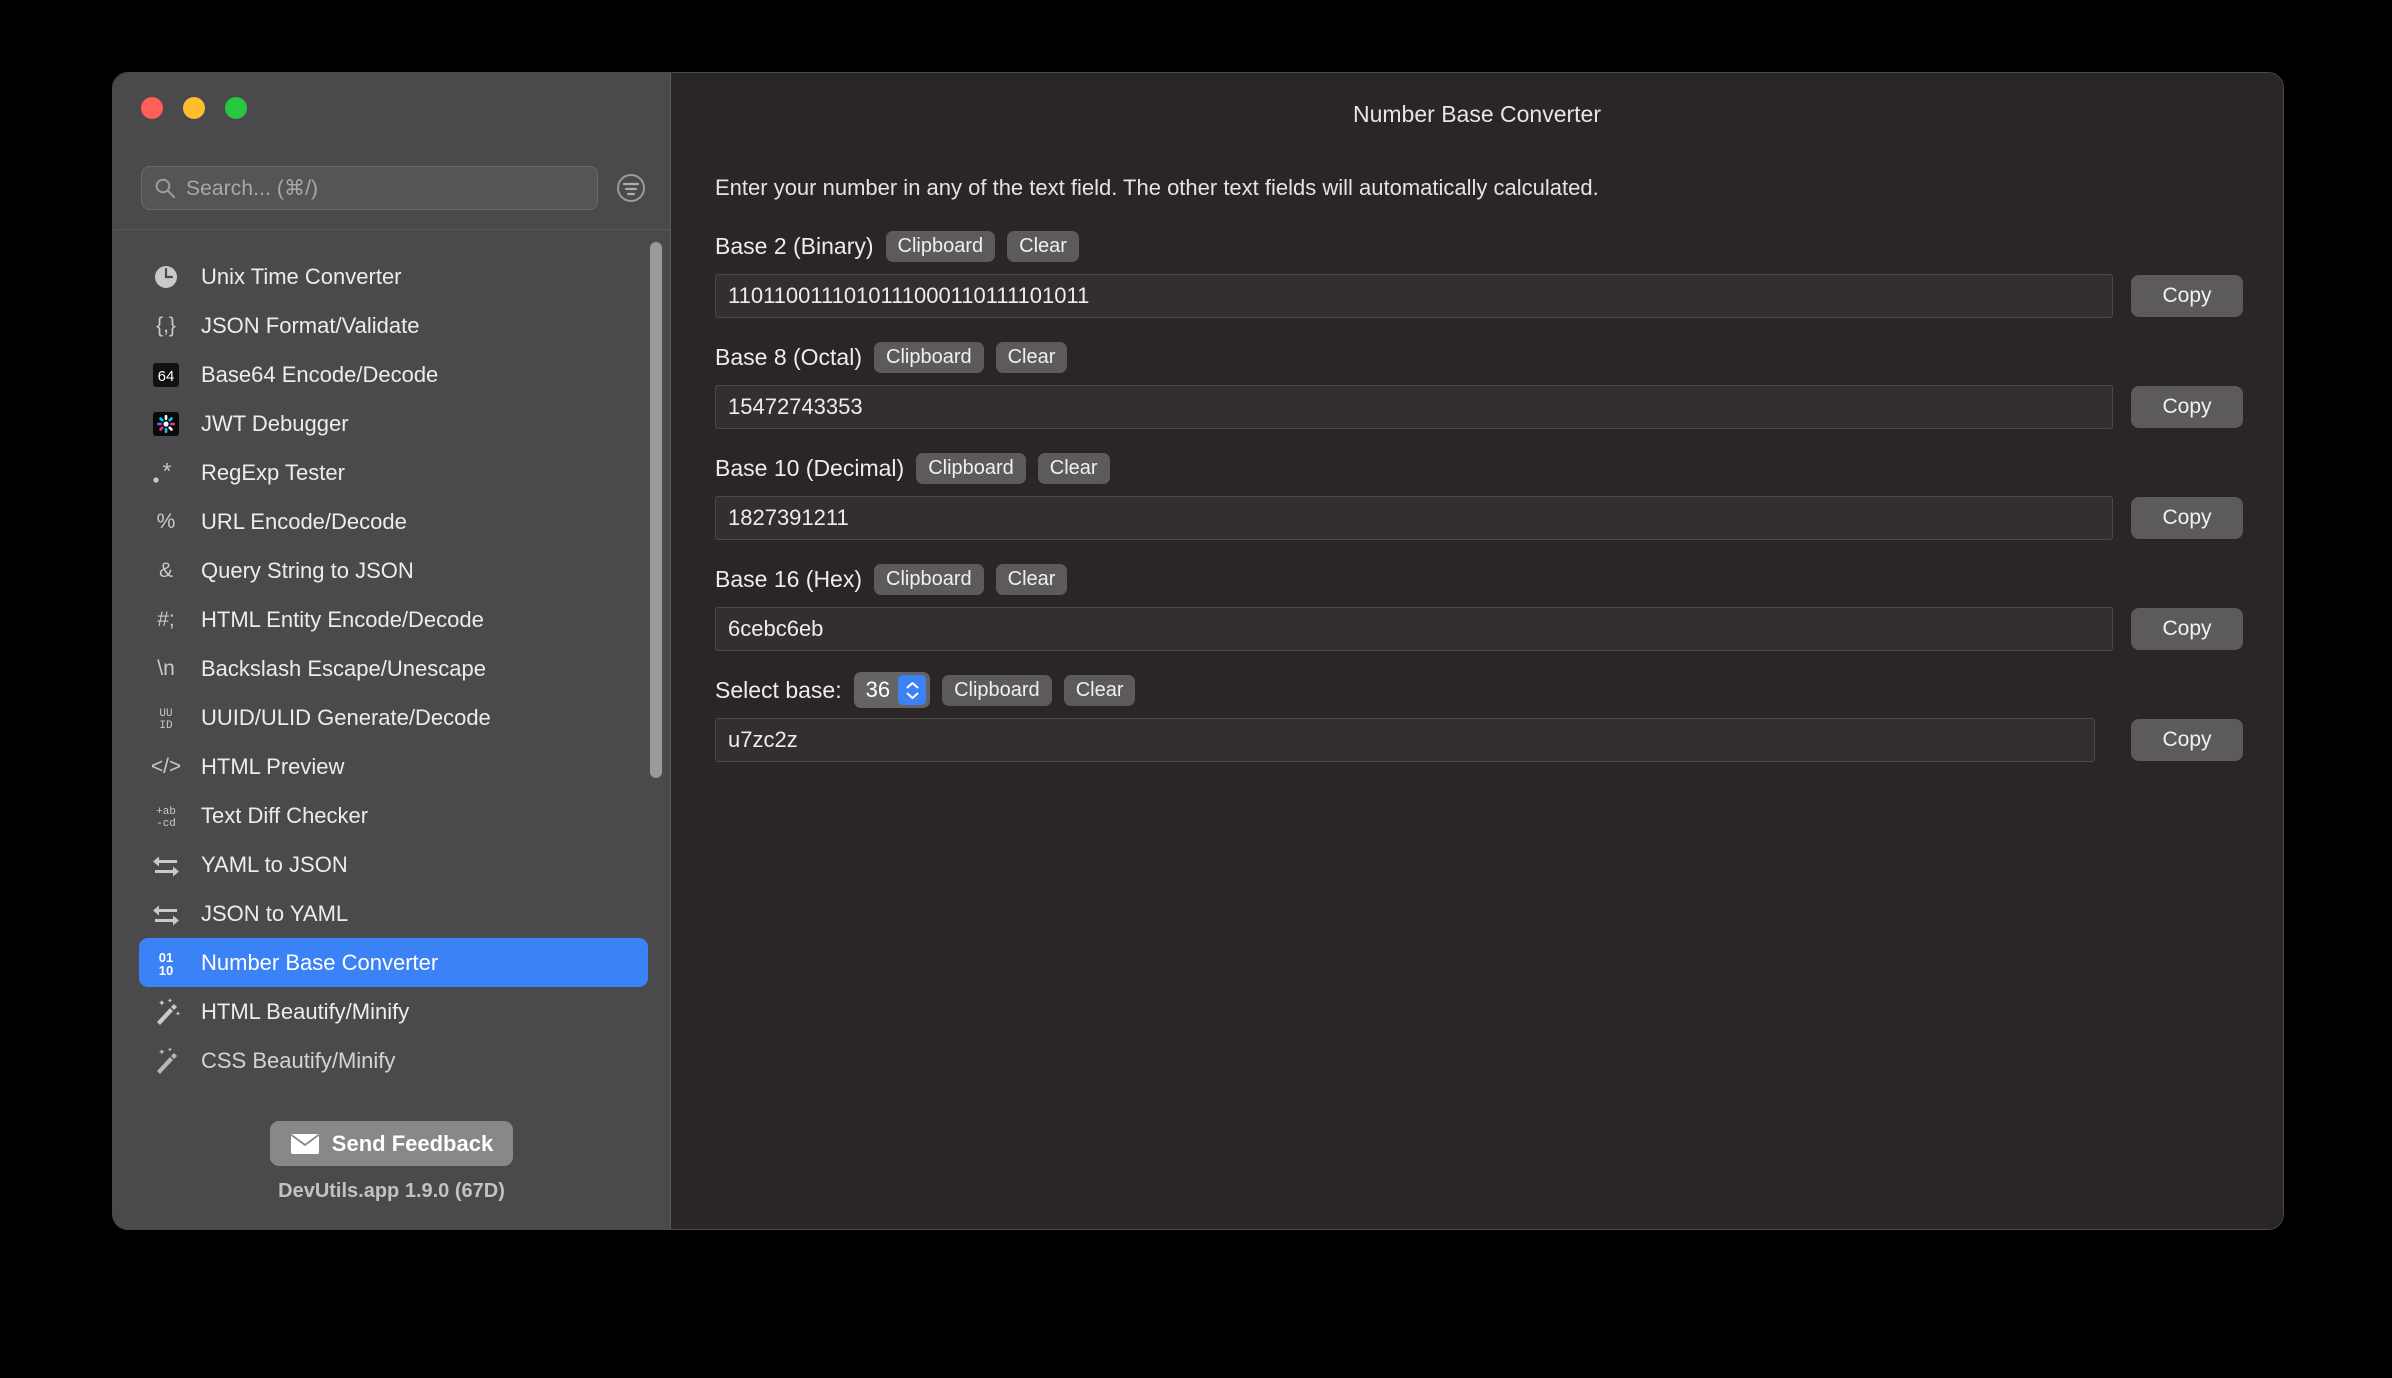 The image size is (2392, 1378). What do you see at coordinates (1099, 690) in the screenshot?
I see `clear-button-custom-base: Clear` at bounding box center [1099, 690].